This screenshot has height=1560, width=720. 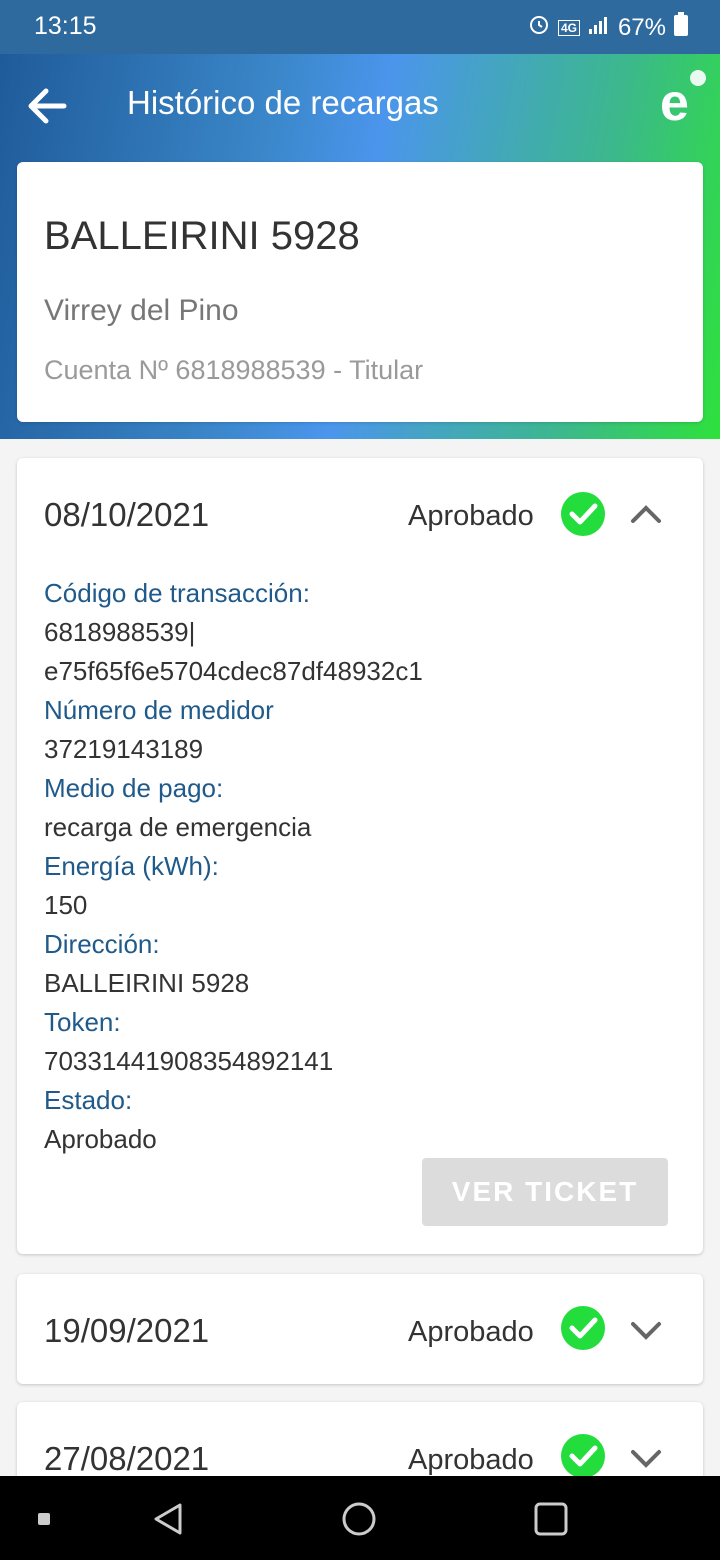 What do you see at coordinates (202, 236) in the screenshot?
I see `account-name: BALLEIRINI 5928` at bounding box center [202, 236].